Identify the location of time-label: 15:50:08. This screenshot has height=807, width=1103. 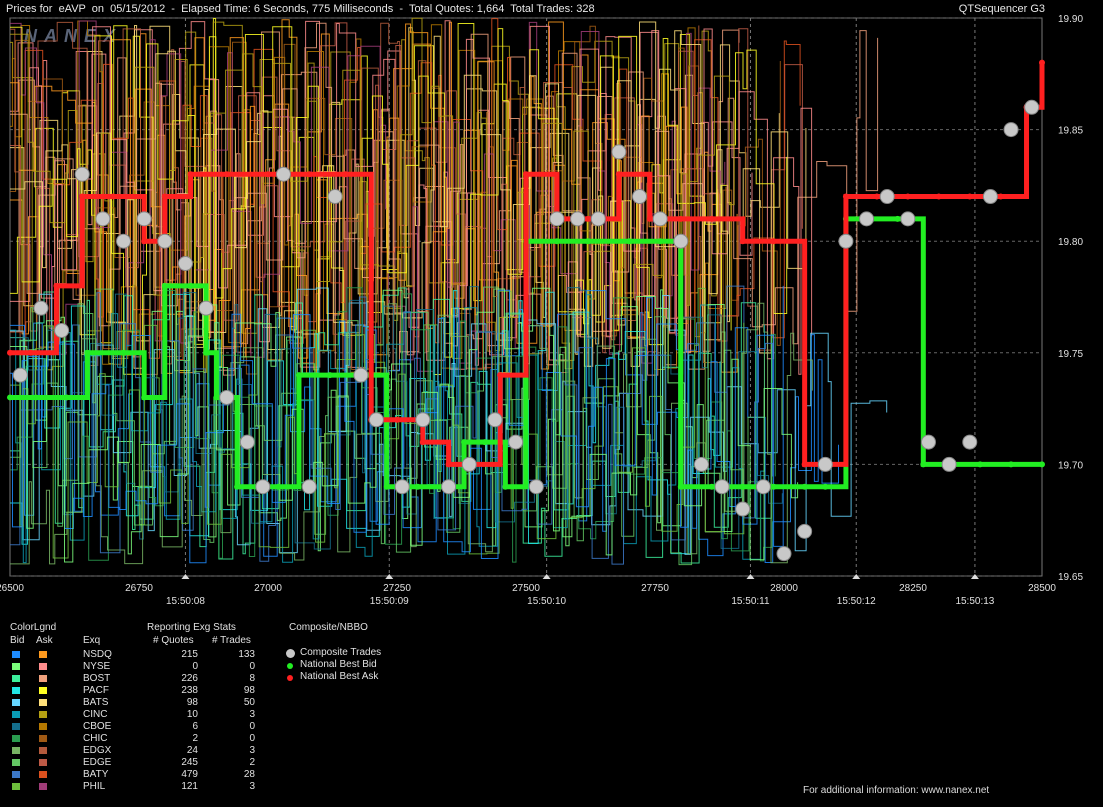
(185, 601).